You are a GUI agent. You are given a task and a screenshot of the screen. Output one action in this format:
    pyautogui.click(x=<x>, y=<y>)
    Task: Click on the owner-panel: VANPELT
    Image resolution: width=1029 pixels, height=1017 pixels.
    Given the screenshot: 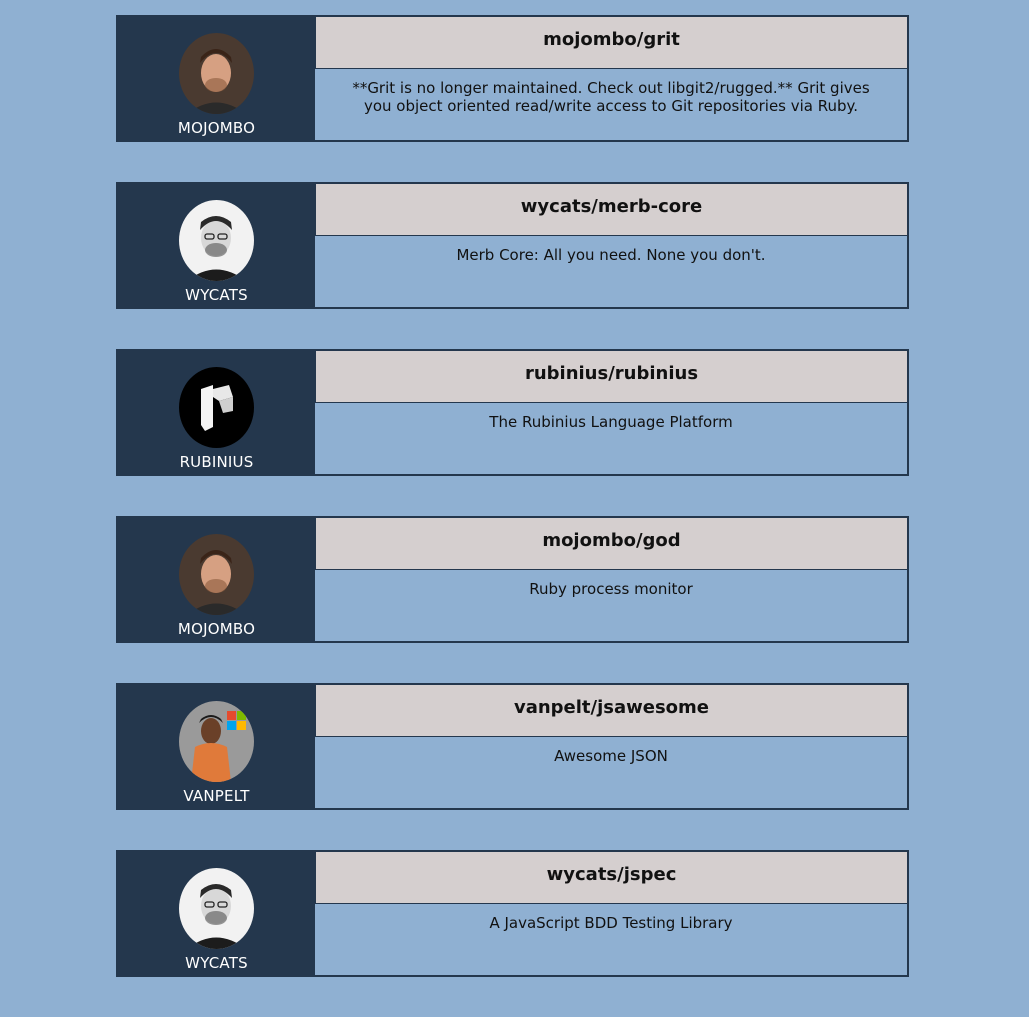 What is the action you would take?
    pyautogui.click(x=216, y=746)
    